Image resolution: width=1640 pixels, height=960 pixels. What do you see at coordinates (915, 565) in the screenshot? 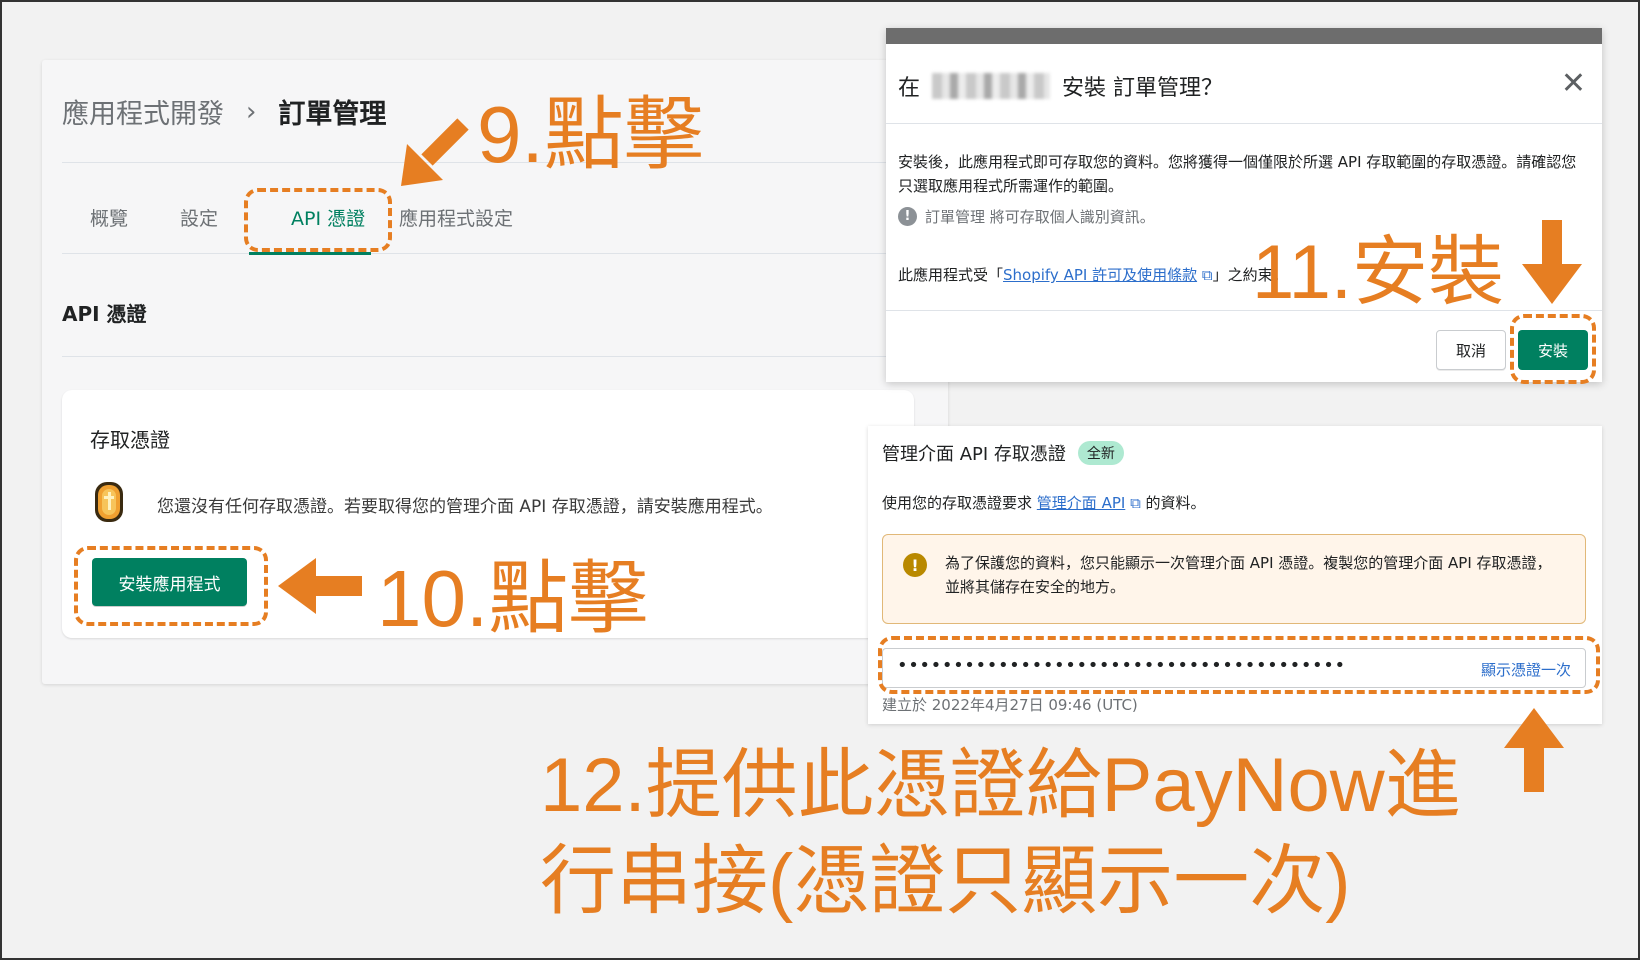
I see `warning-icon: !` at bounding box center [915, 565].